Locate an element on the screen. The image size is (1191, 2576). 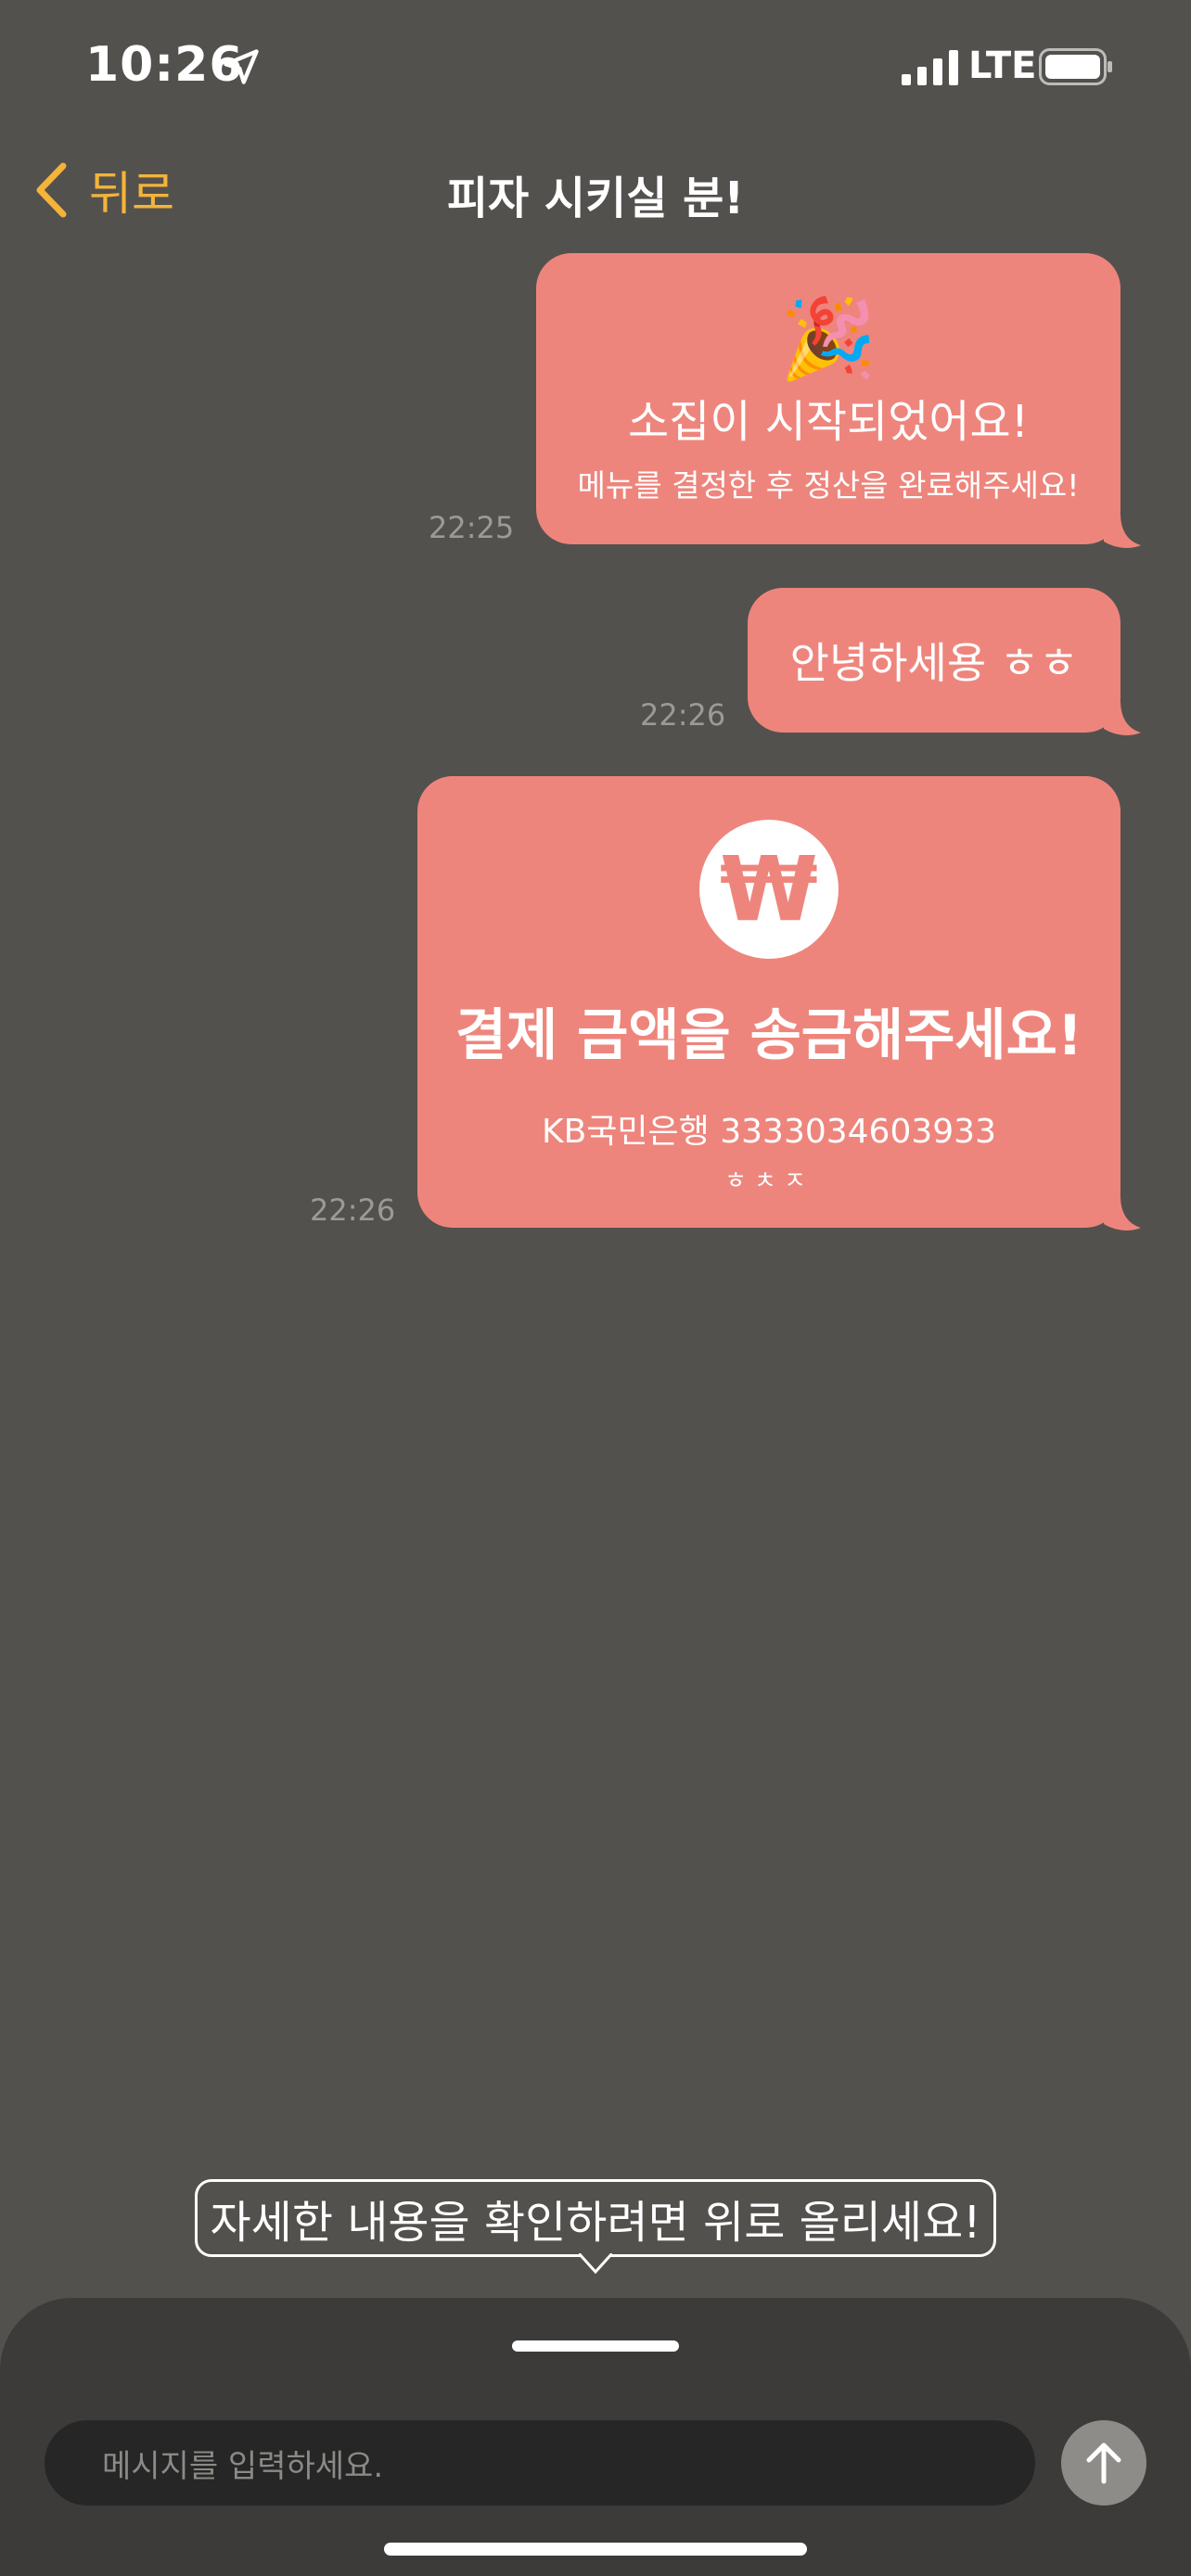
signal-icon is located at coordinates (930, 67).